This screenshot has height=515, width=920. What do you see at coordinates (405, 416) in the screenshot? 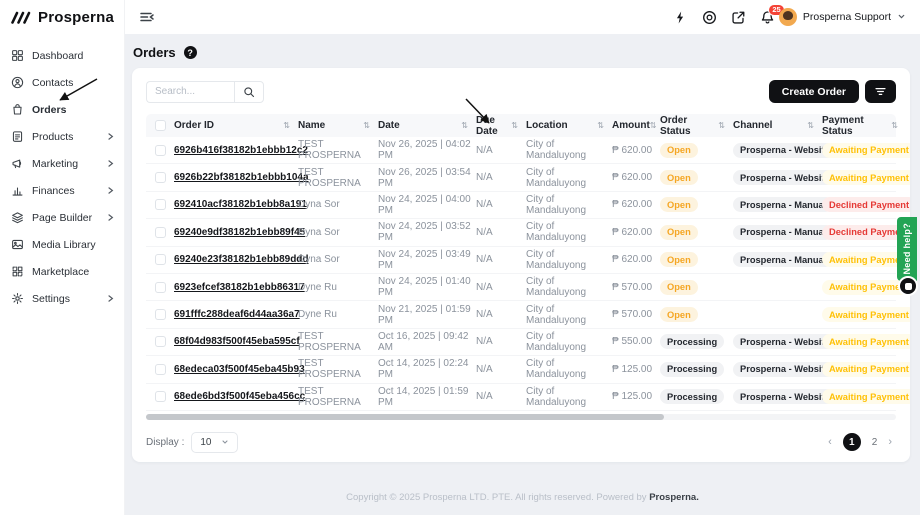
I see `scrollbar-thumb` at bounding box center [405, 416].